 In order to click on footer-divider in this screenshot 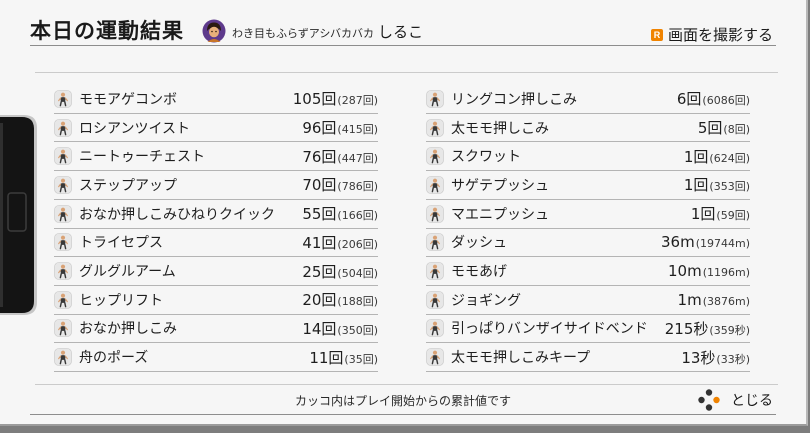, I will do `click(406, 384)`.